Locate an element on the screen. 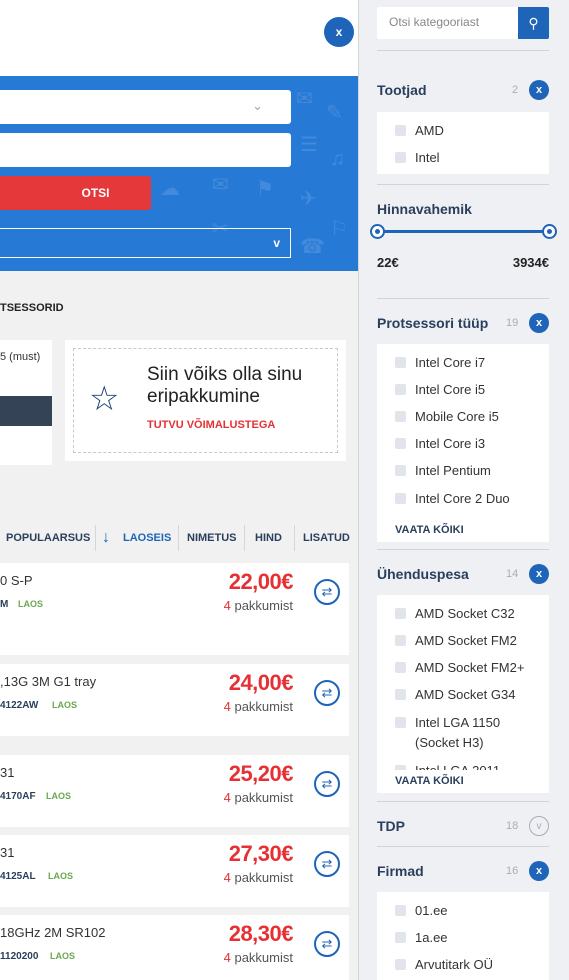  filter-option: AMD Socket C32 is located at coordinates (455, 614).